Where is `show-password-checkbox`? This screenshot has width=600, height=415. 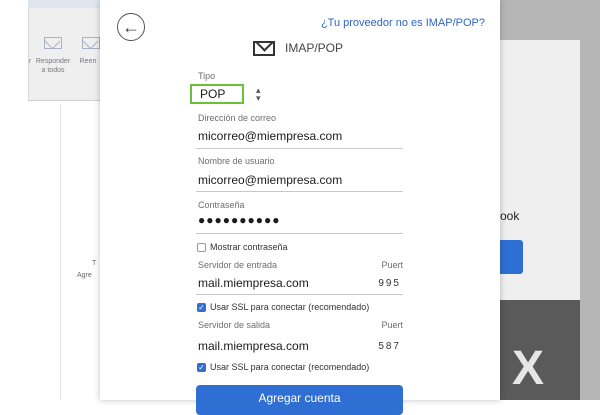
show-password-checkbox is located at coordinates (201, 247).